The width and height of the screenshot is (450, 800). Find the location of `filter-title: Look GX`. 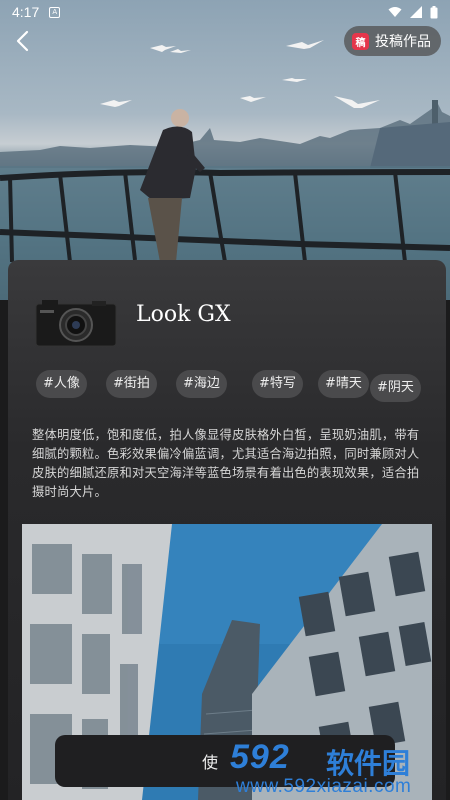

filter-title: Look GX is located at coordinates (183, 314).